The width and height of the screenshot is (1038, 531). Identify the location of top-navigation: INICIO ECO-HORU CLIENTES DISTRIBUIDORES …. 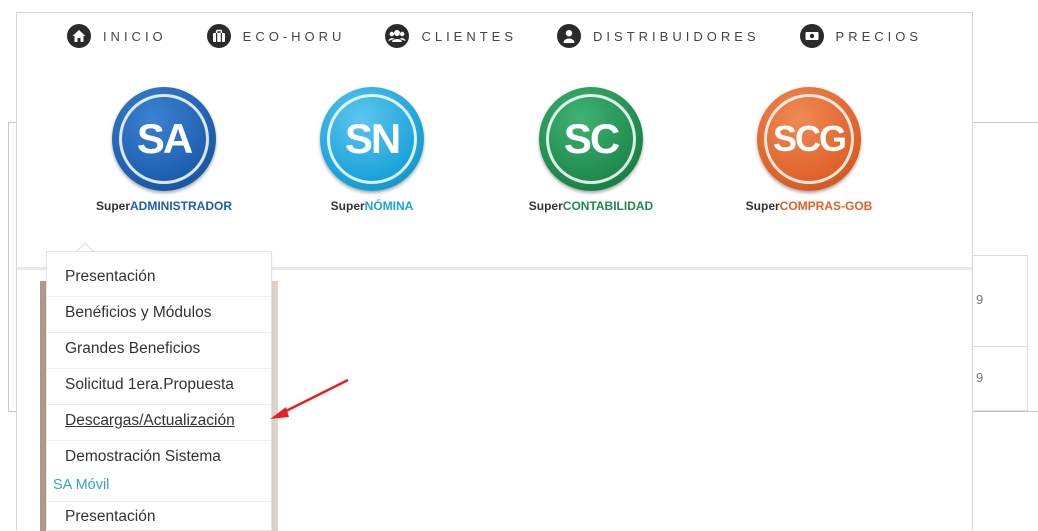
(494, 36).